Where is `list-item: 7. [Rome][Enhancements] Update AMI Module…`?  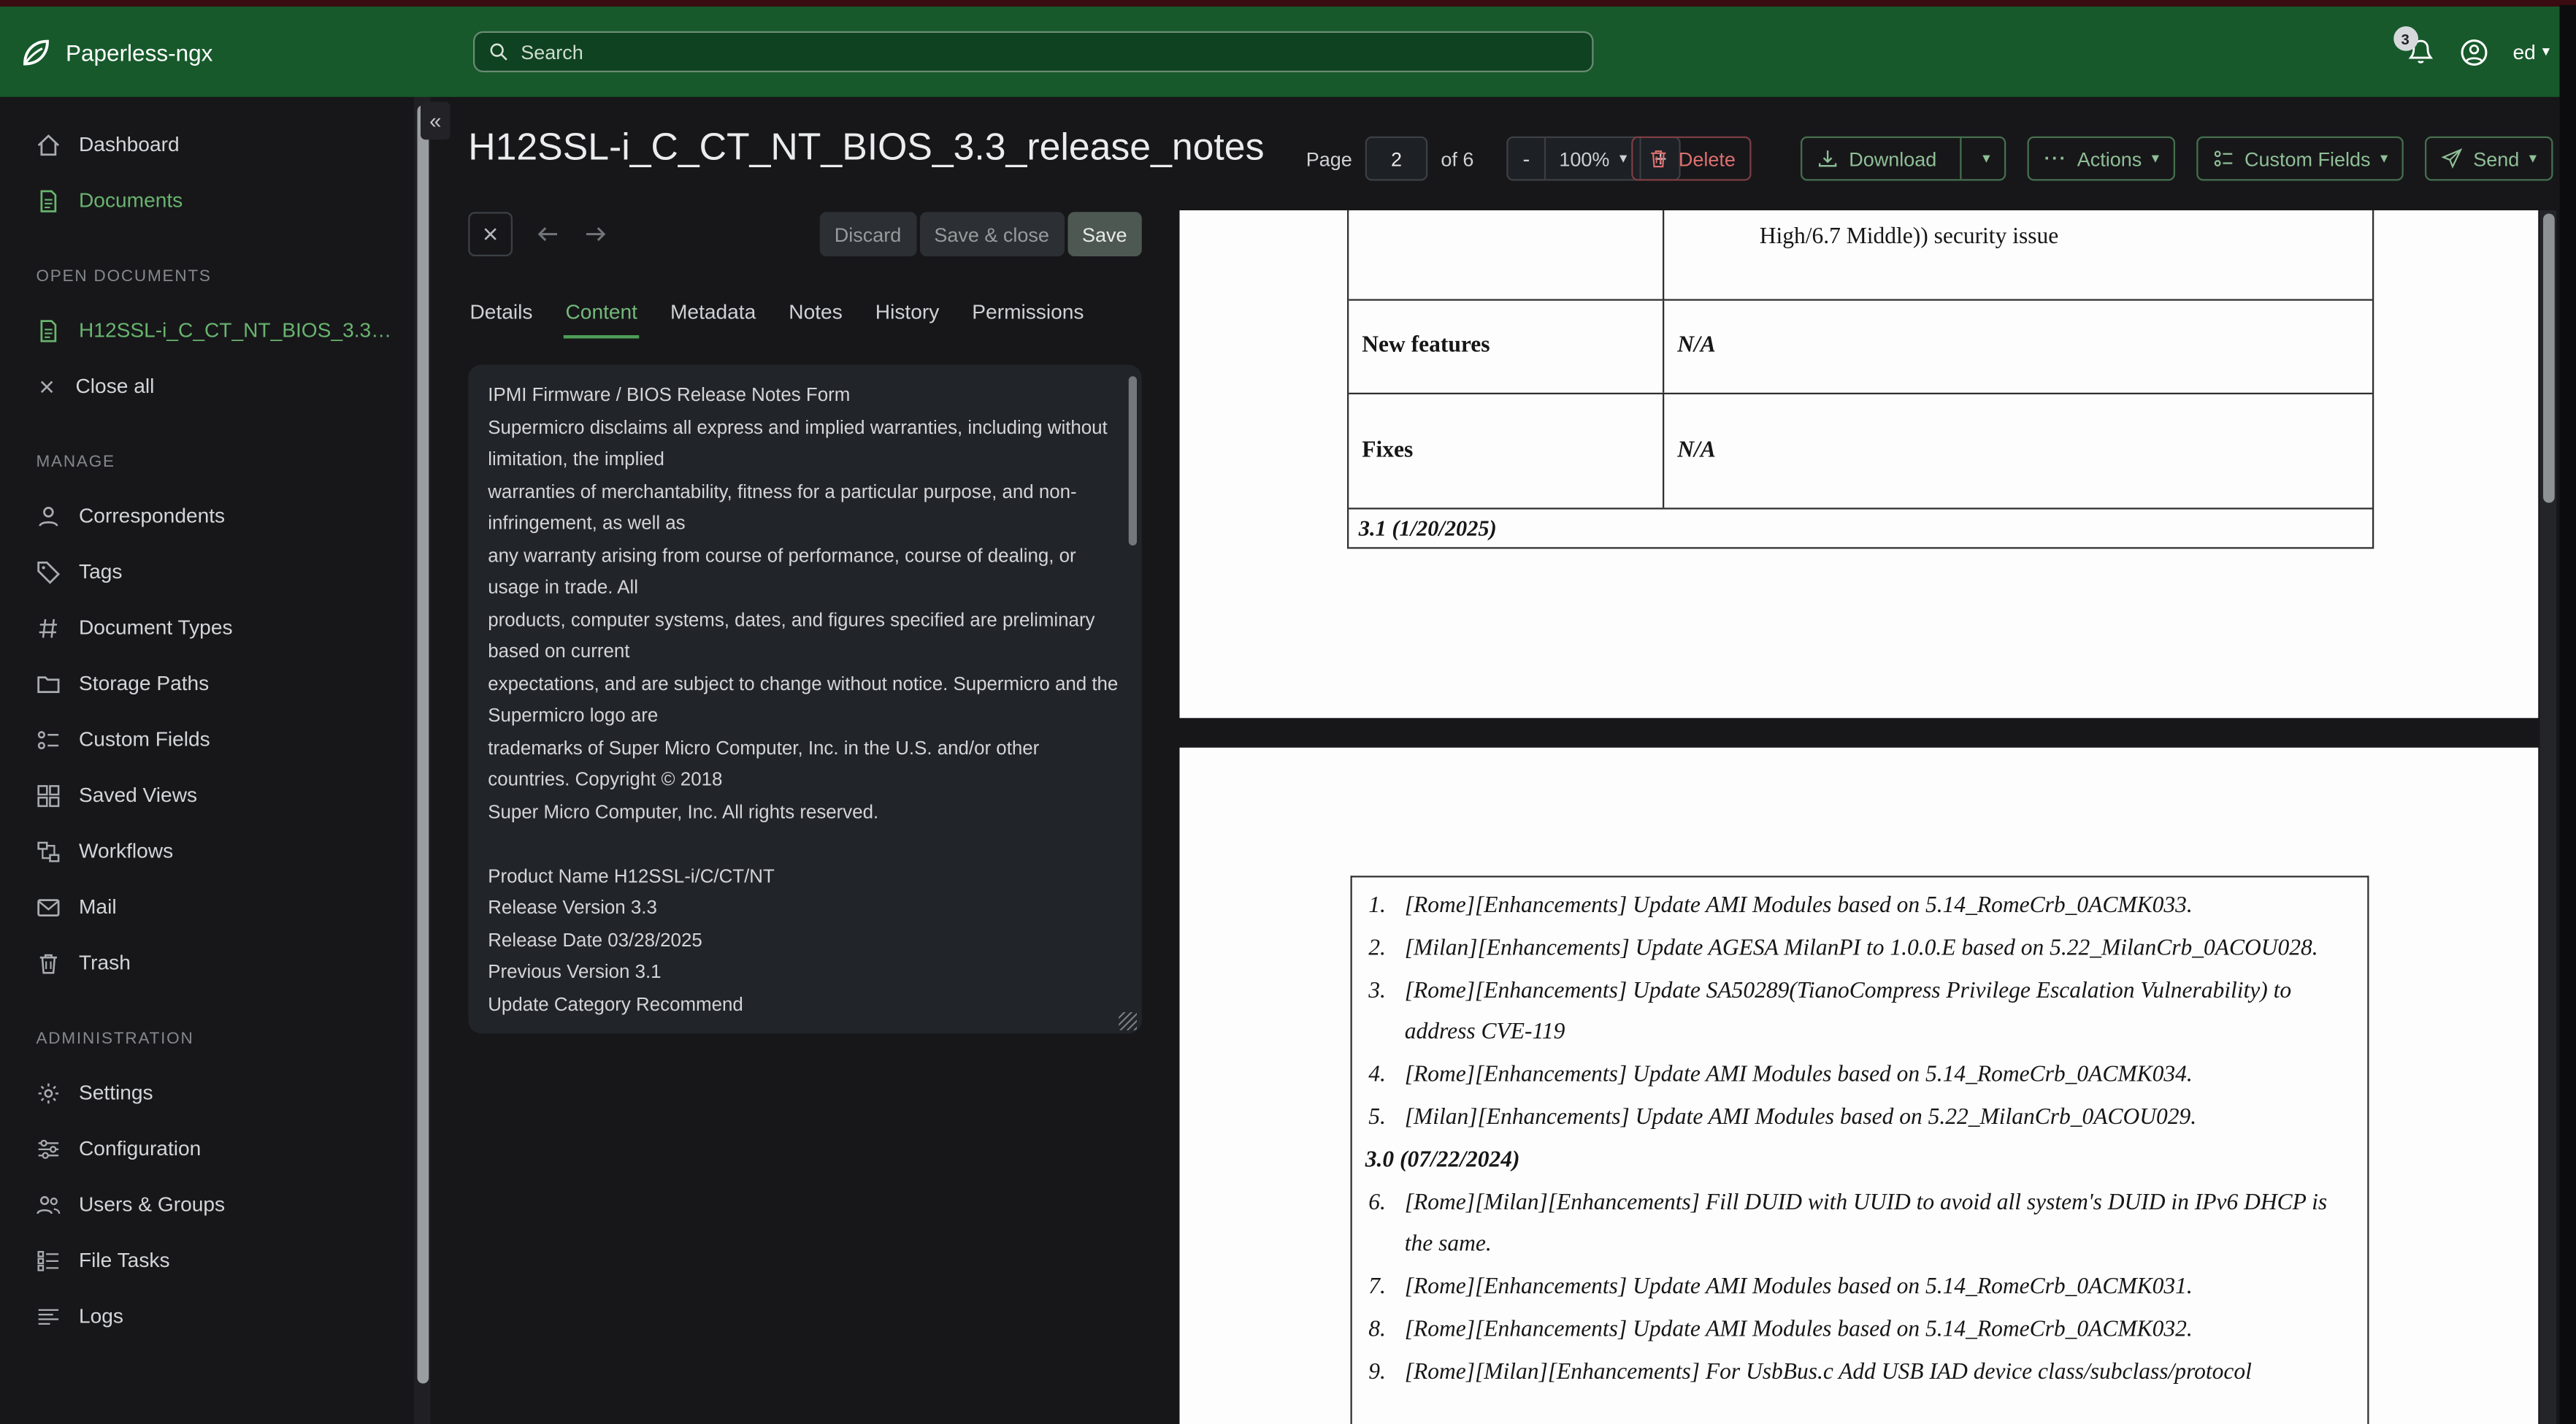 list-item: 7. [Rome][Enhancements] Update AMI Module… is located at coordinates (1780, 1288).